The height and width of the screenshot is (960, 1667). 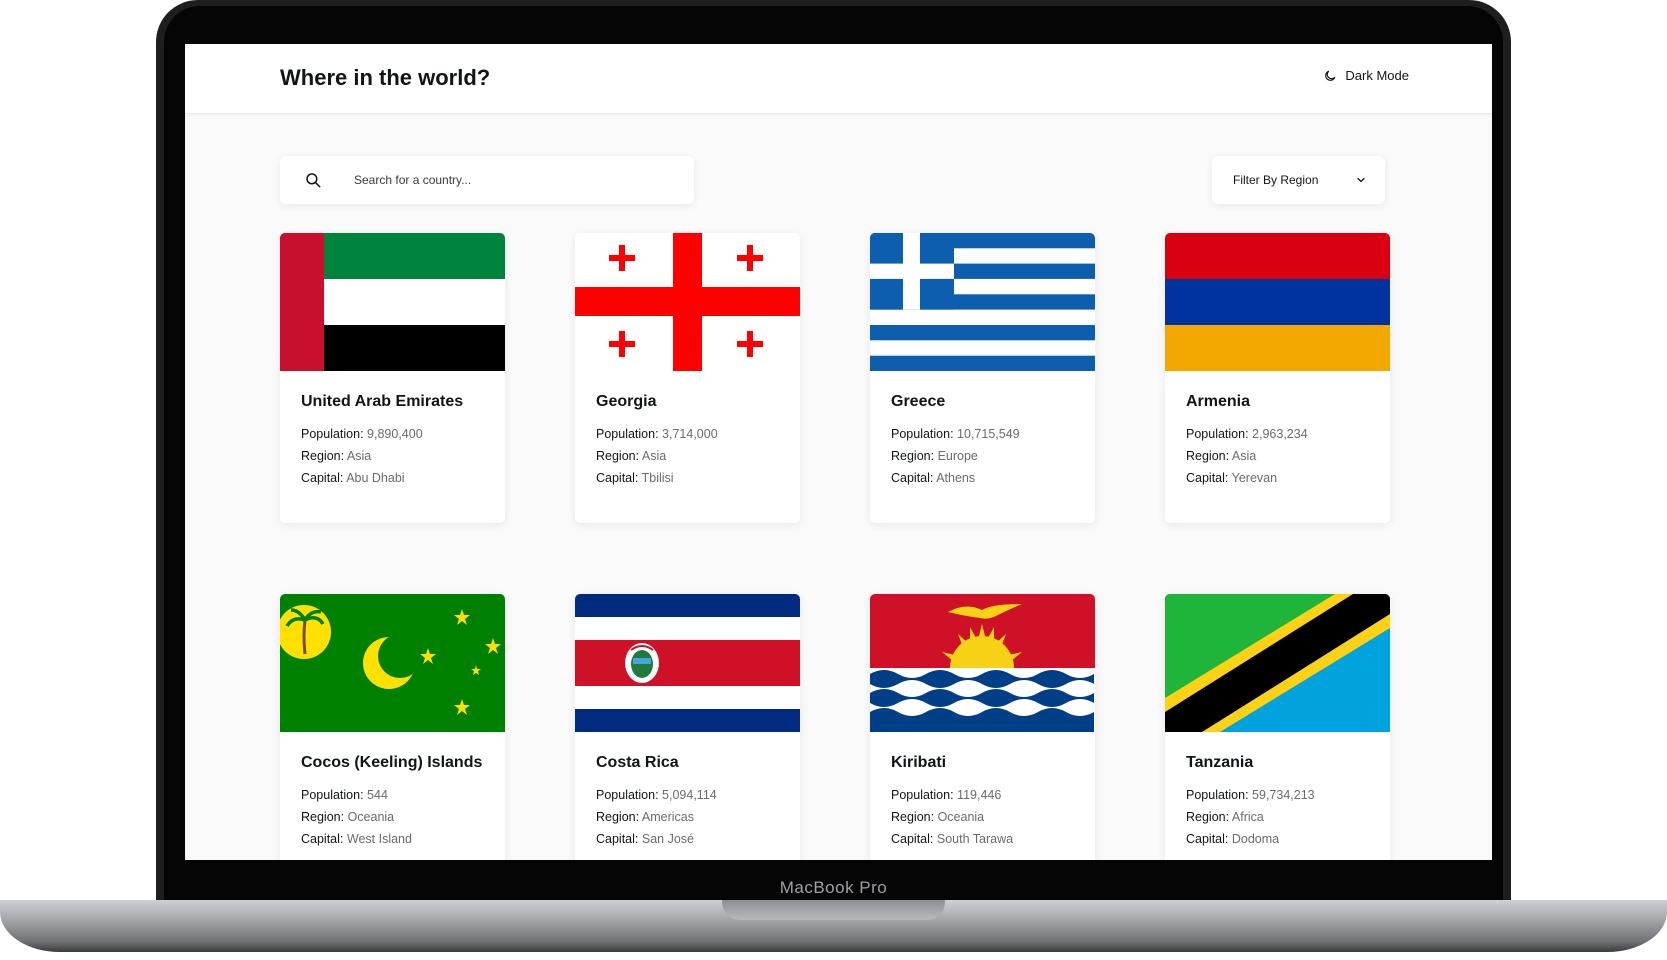 What do you see at coordinates (392, 663) in the screenshot?
I see `flag-cocos-islands` at bounding box center [392, 663].